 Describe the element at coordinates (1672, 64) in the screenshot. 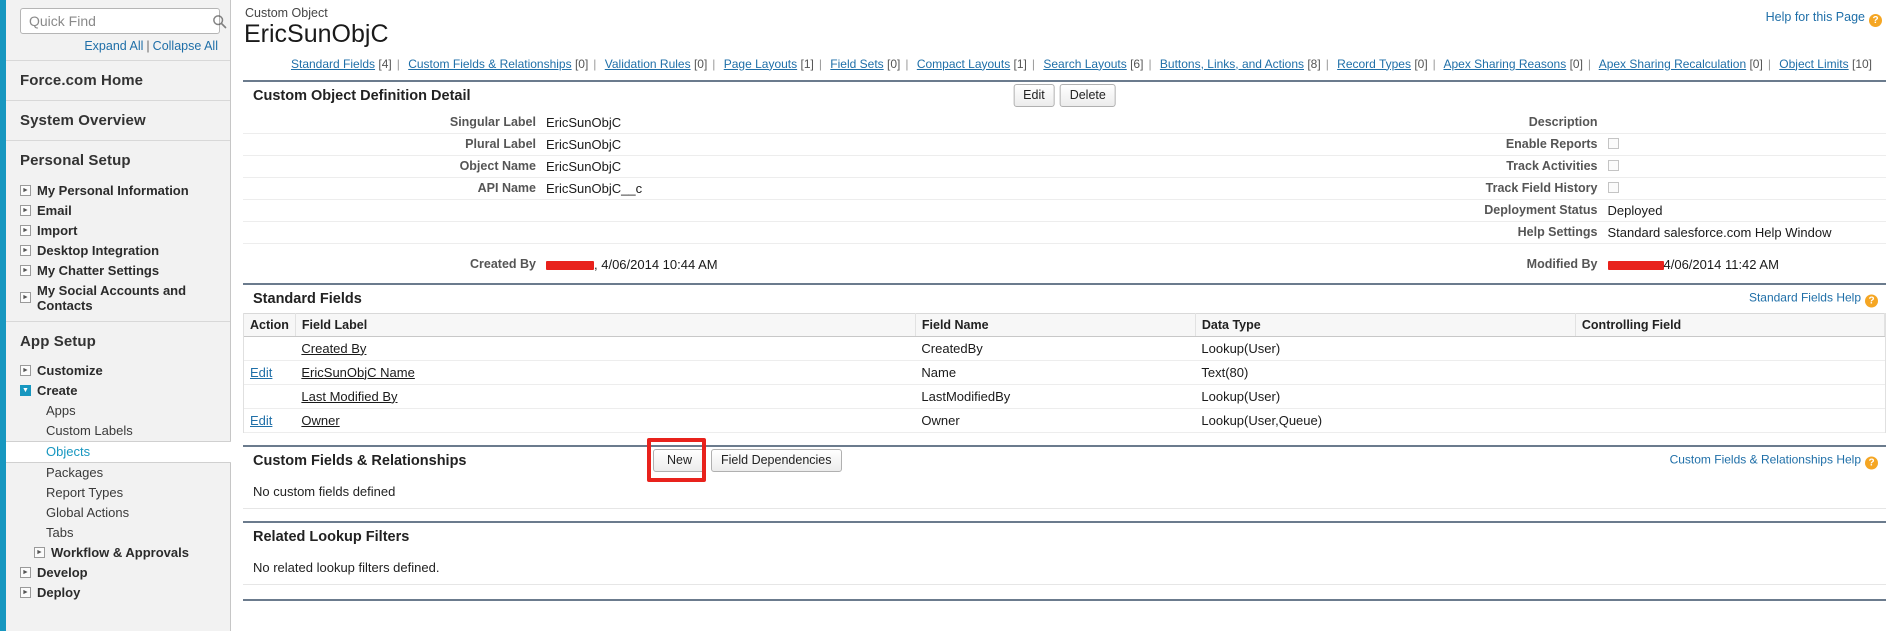

I see `jump-link-apex-sharing-recalculation: Apex Sharing Recalculation` at that location.